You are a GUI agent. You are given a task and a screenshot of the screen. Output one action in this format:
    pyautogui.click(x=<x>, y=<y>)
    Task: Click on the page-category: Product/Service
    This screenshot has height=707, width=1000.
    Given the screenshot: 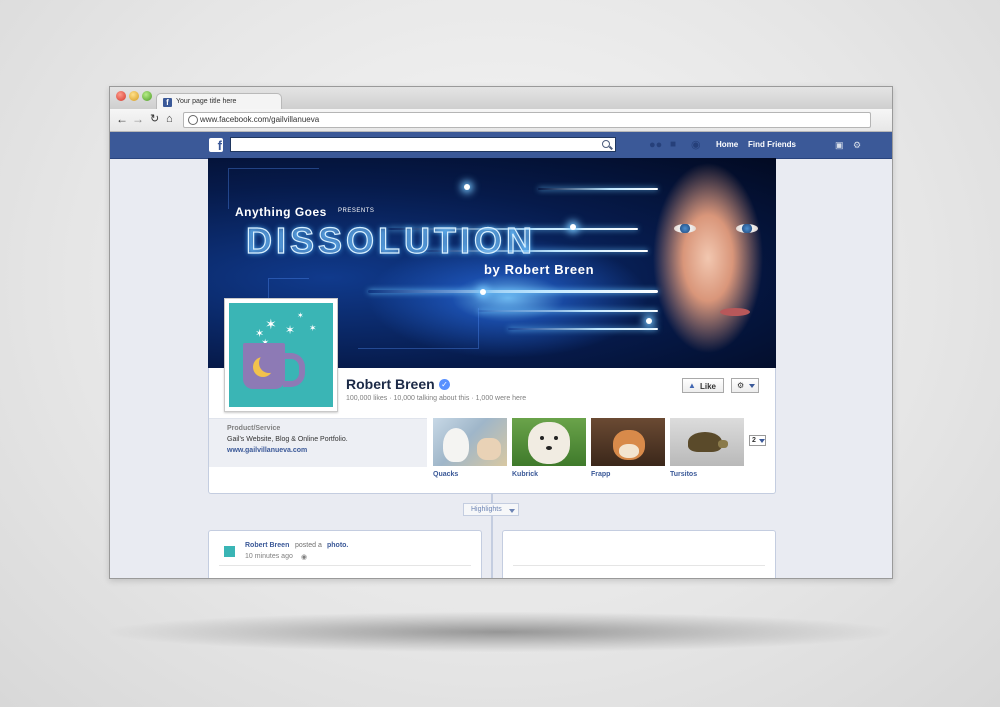 What is the action you would take?
    pyautogui.click(x=254, y=428)
    